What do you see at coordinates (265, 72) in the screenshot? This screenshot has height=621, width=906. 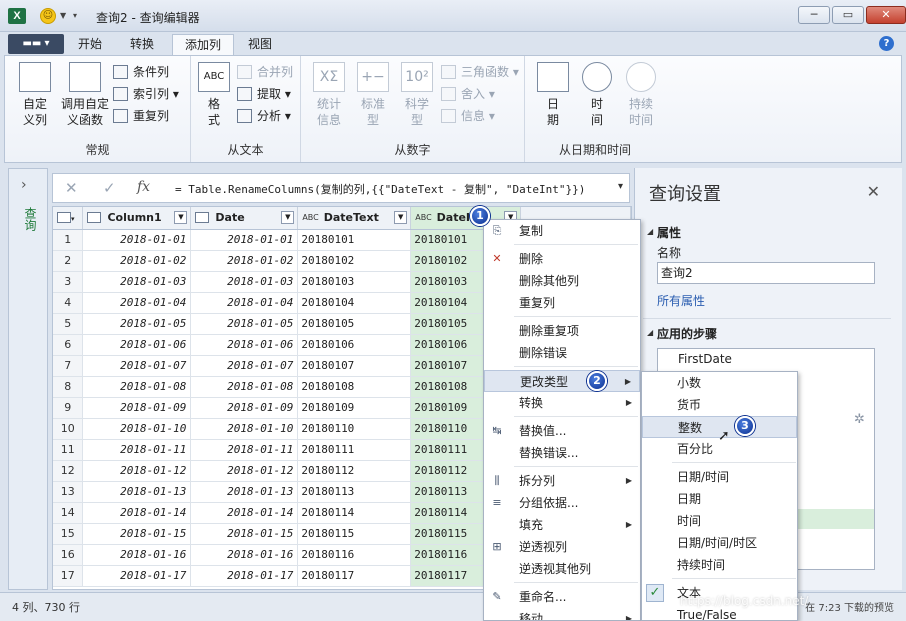 I see `merge-columns-button: 合并列` at bounding box center [265, 72].